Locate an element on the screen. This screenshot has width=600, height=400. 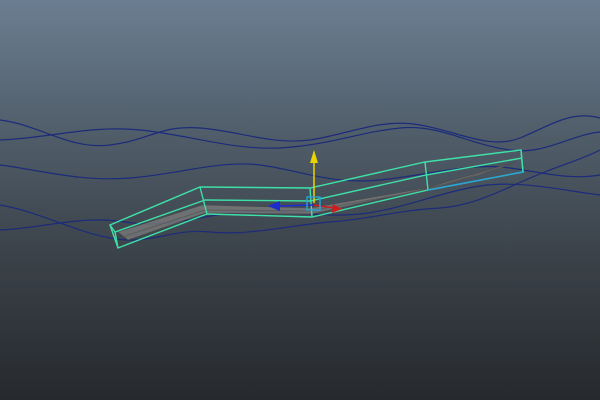
move-manipulator is located at coordinates (305, 181).